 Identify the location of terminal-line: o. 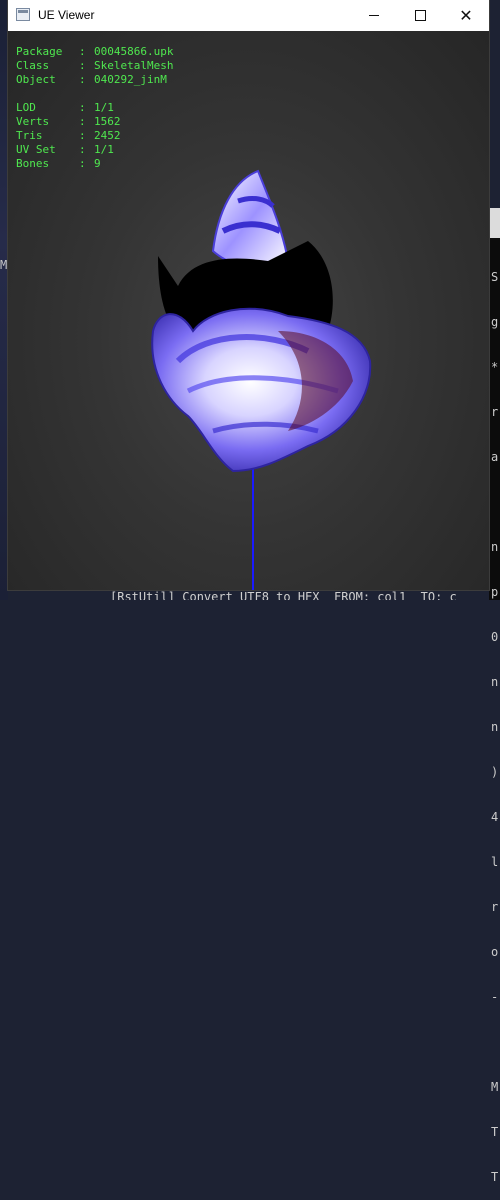
(495, 952).